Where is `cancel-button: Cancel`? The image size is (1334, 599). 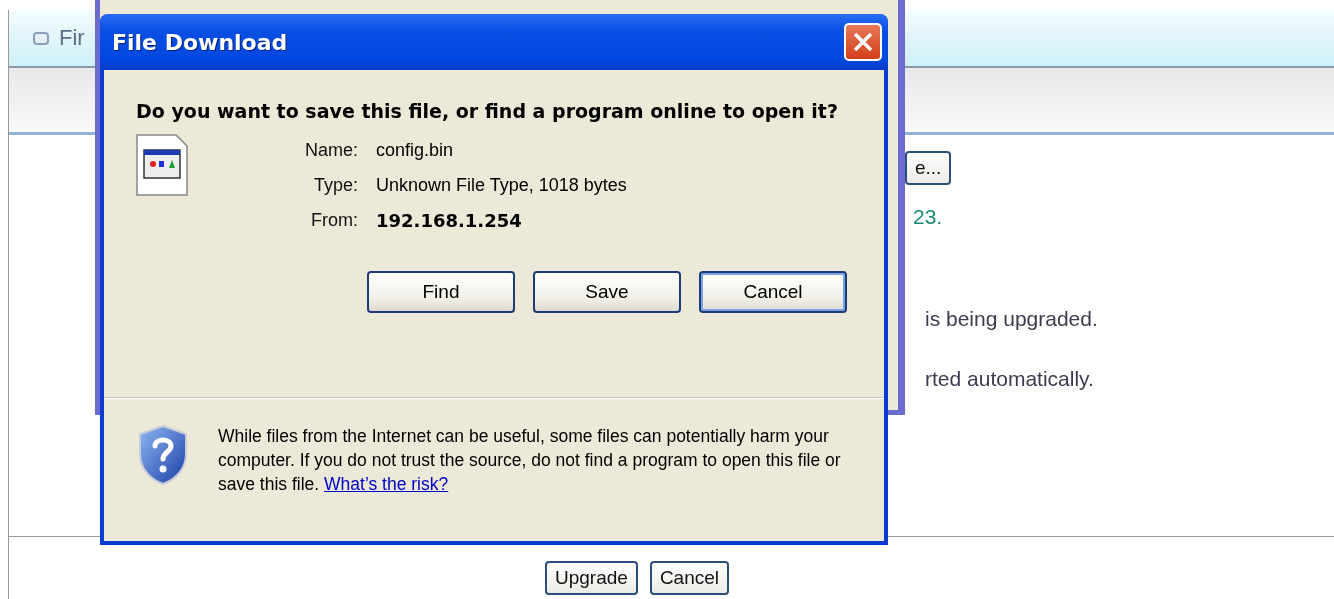 cancel-button: Cancel is located at coordinates (689, 578).